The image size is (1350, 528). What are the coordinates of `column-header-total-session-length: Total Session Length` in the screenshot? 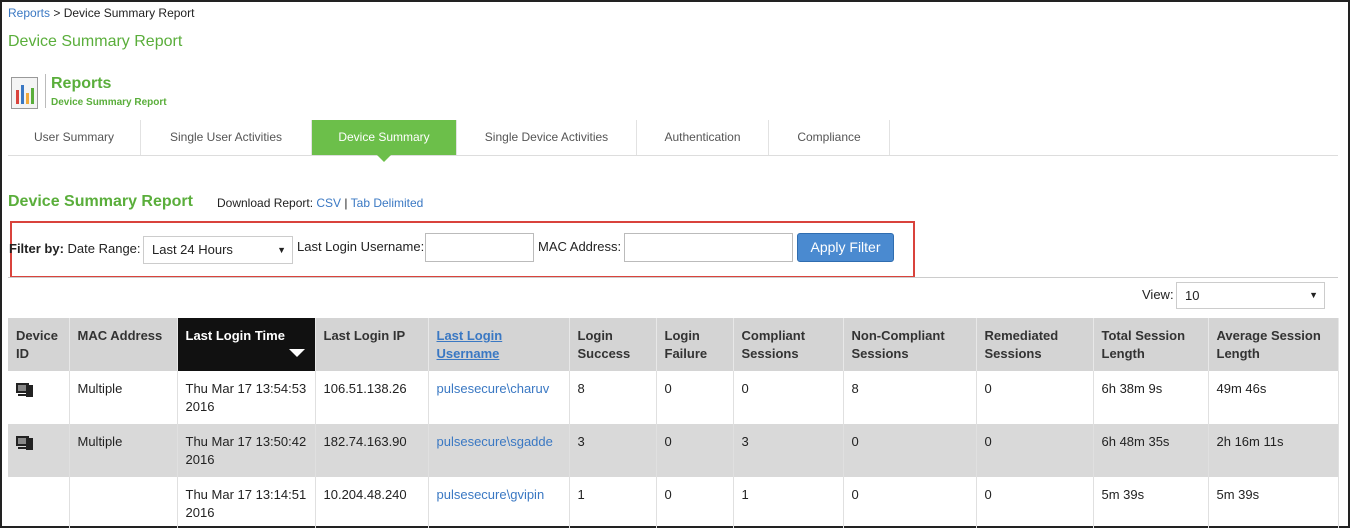 It's located at (1151, 344).